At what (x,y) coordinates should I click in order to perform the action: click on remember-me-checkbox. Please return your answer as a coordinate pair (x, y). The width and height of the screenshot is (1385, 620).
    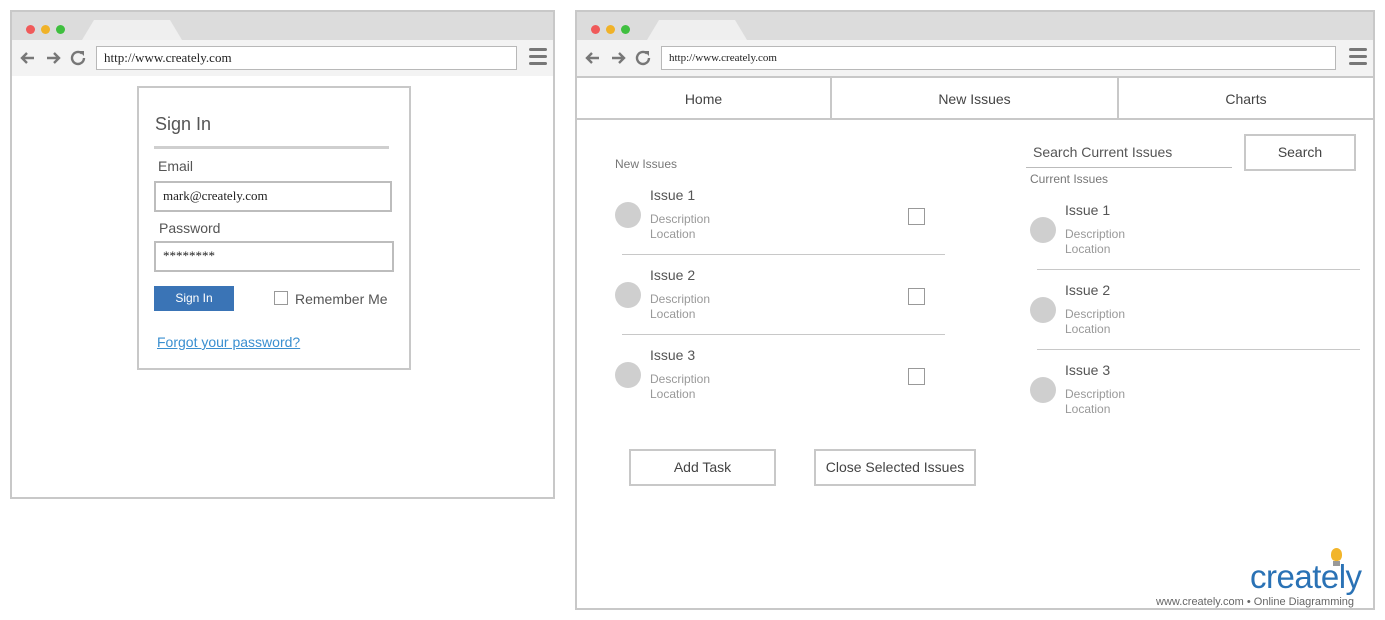
    Looking at the image, I should click on (281, 298).